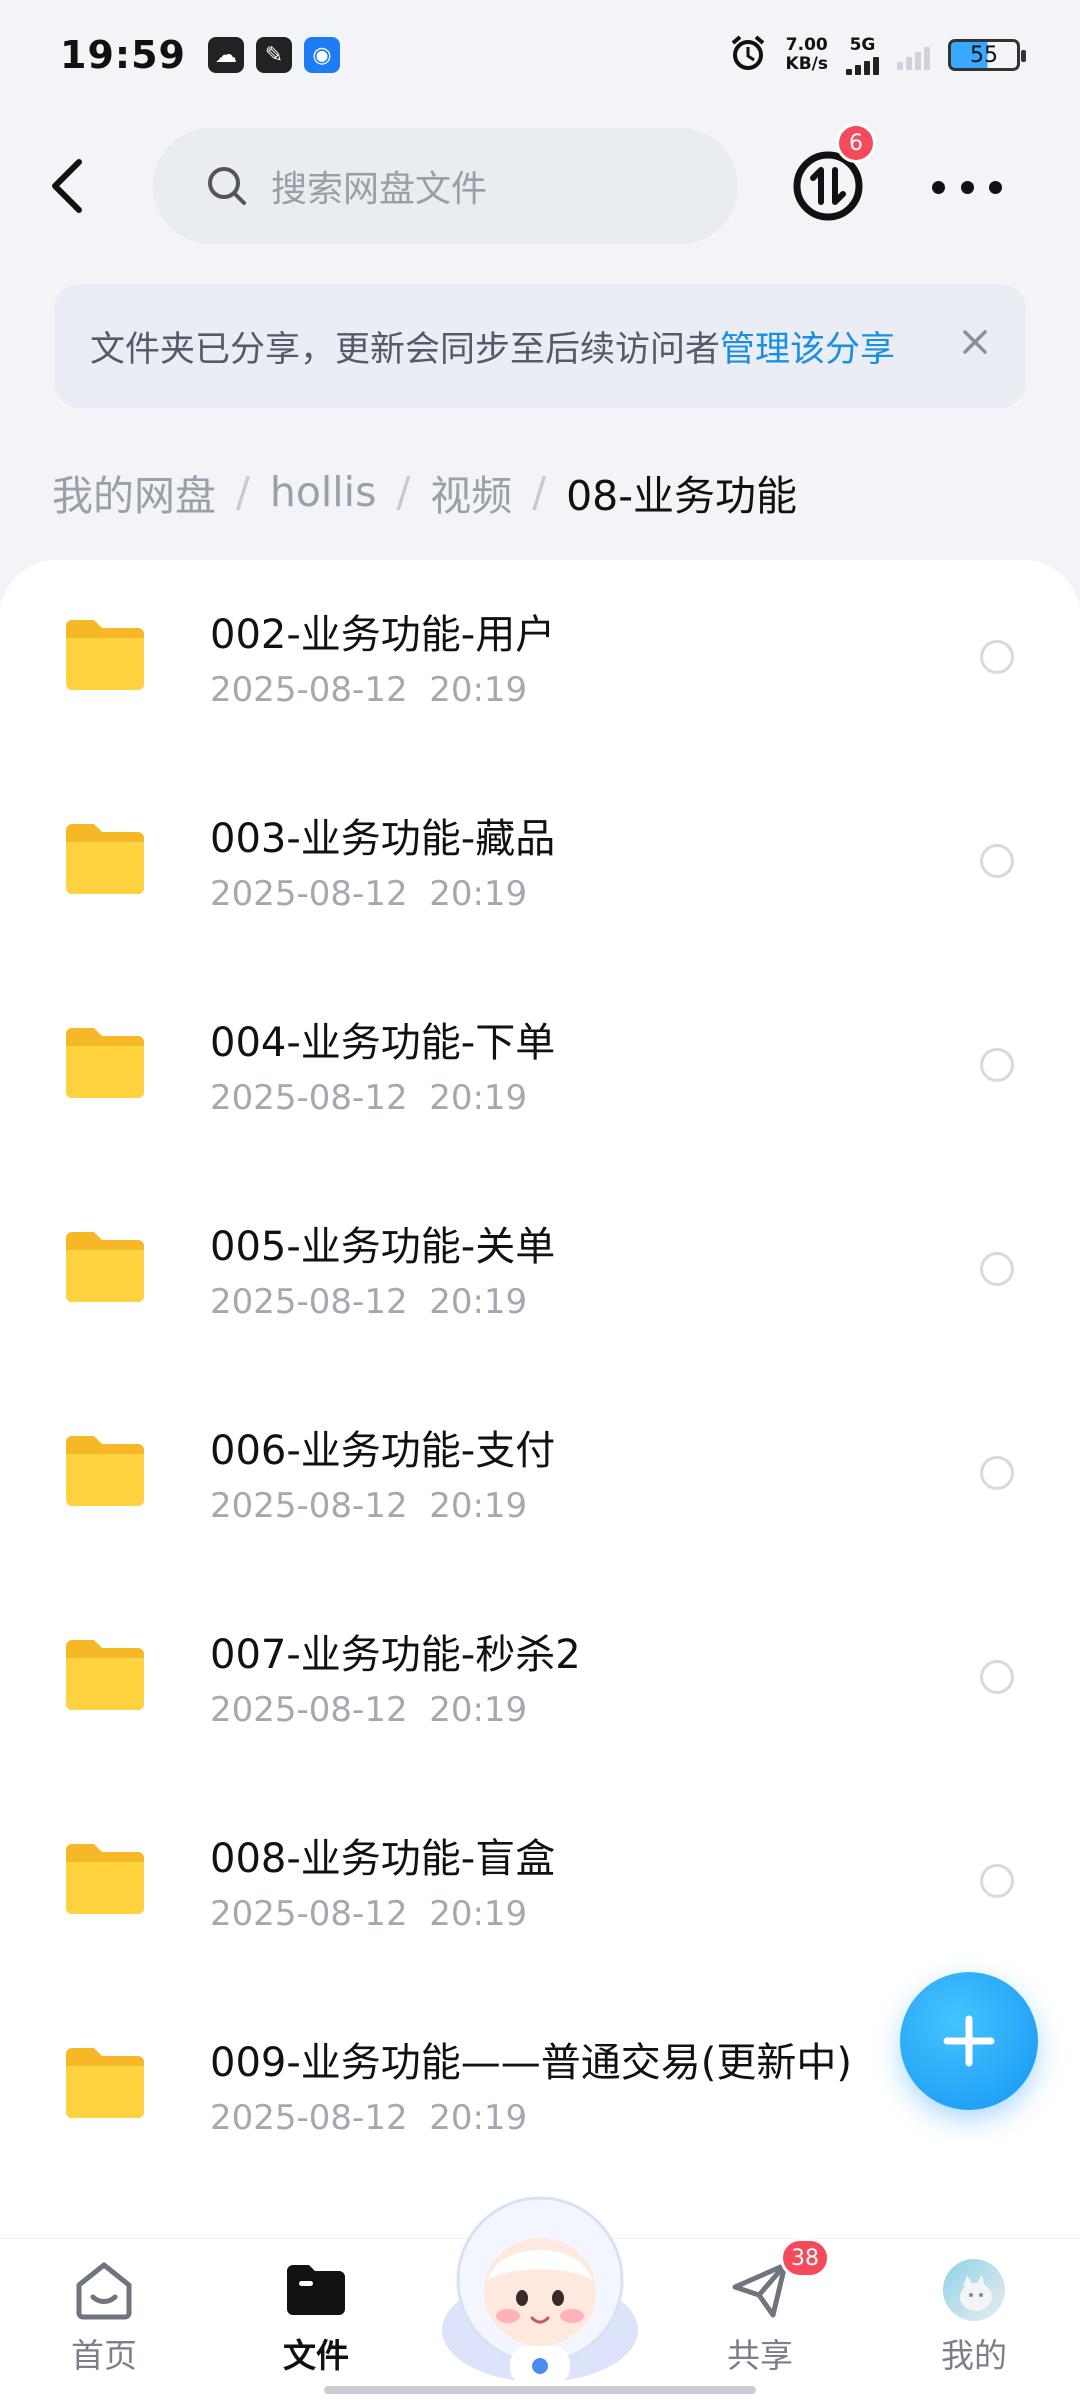  I want to click on file-name: 004-业务功能-下单, so click(383, 1043).